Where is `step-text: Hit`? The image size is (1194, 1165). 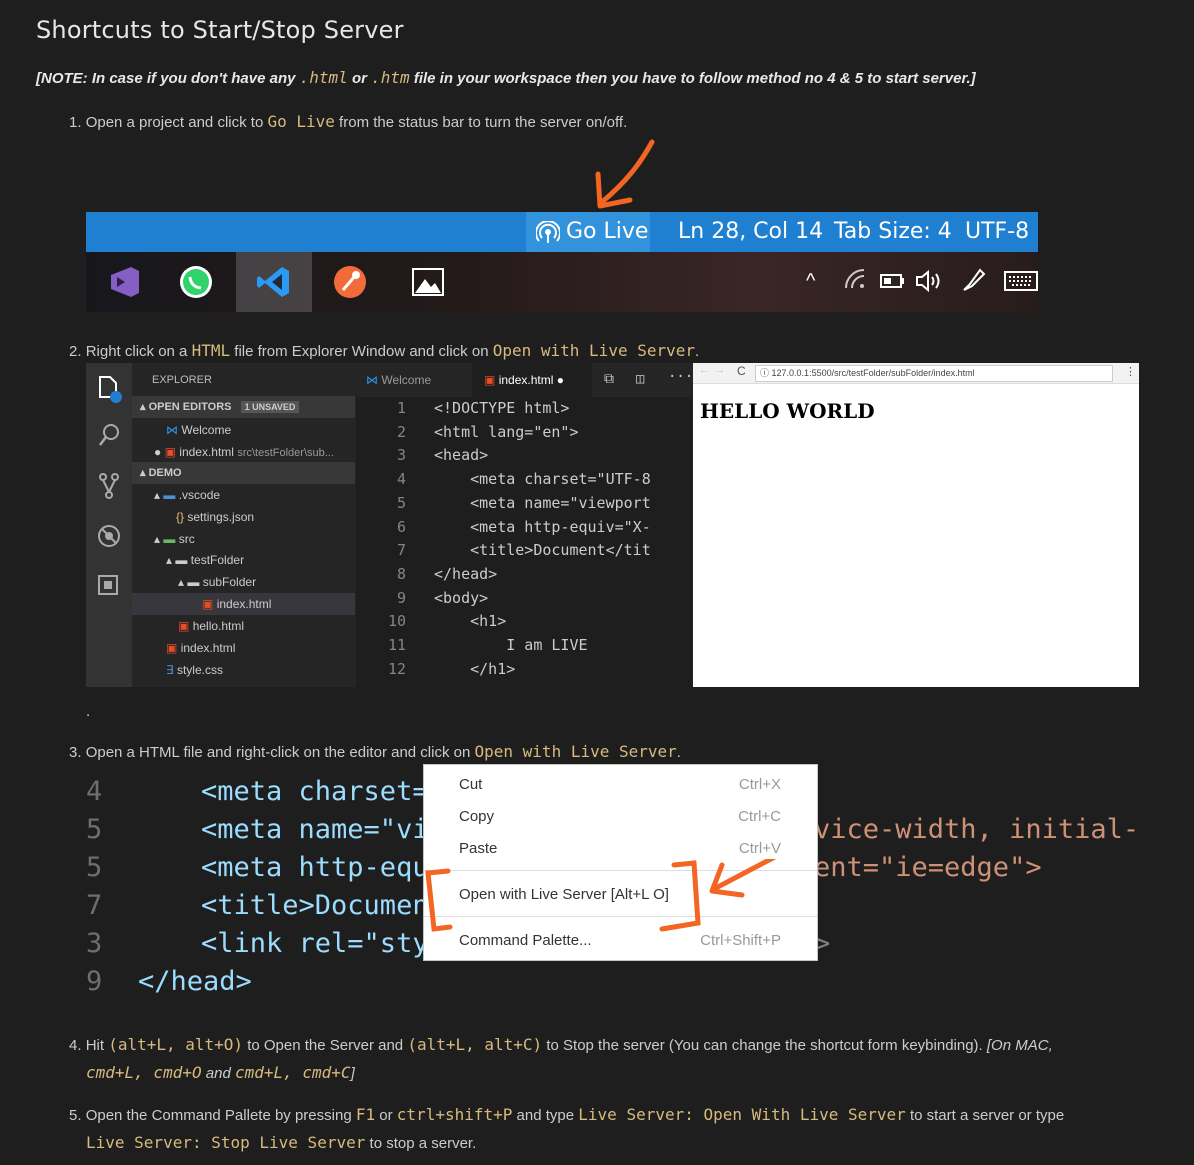 step-text: Hit is located at coordinates (97, 1045).